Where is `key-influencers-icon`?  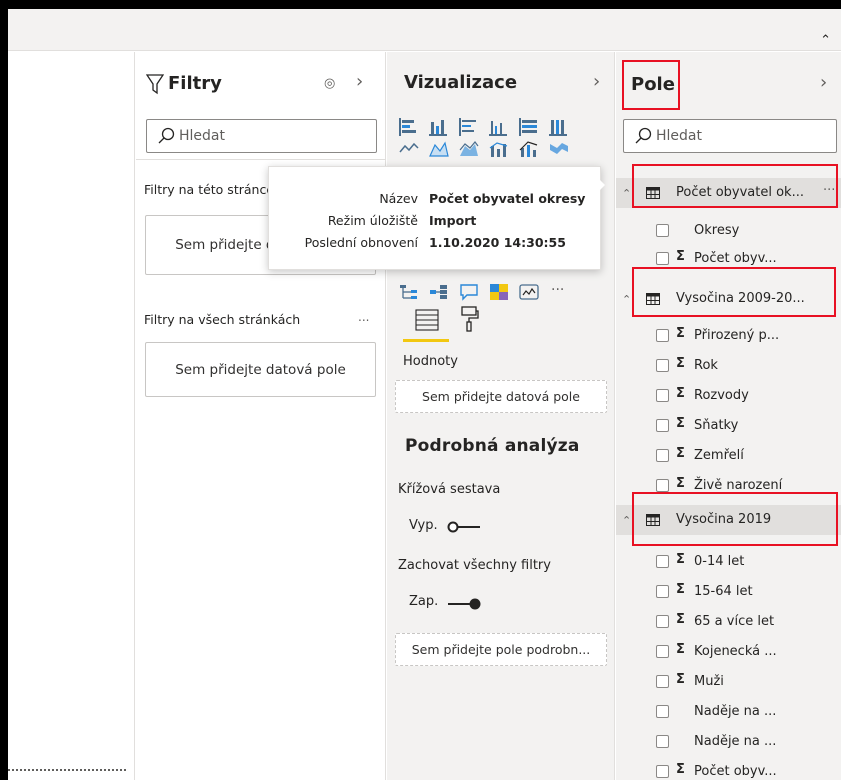
key-influencers-icon is located at coordinates (439, 292).